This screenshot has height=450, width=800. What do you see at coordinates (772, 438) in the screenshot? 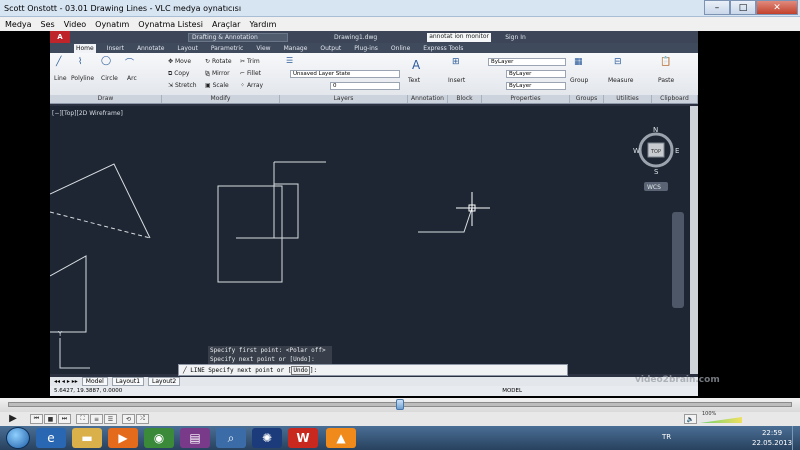
I see `clock: 22:59 22.05.2013` at bounding box center [772, 438].